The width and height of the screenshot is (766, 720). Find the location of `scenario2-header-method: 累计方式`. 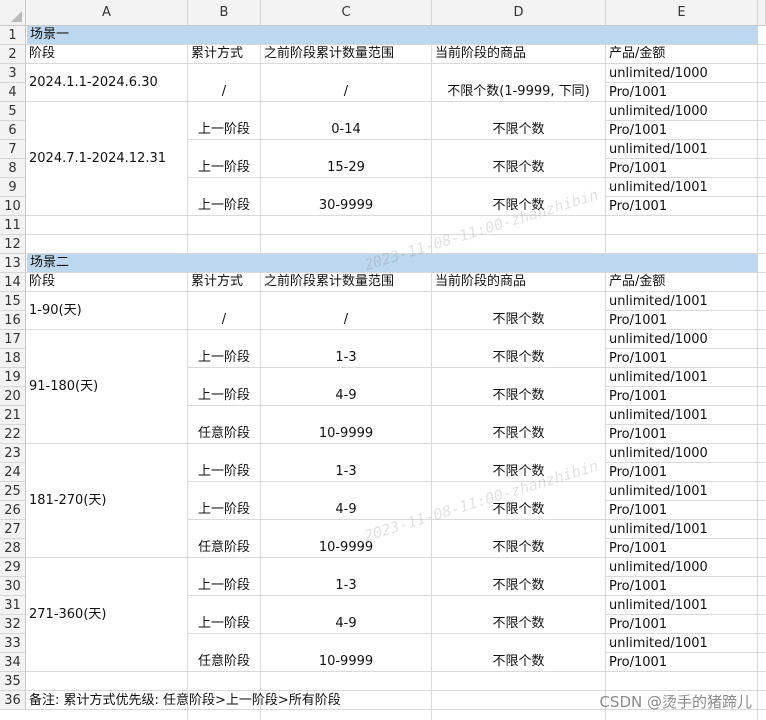

scenario2-header-method: 累计方式 is located at coordinates (215, 282).